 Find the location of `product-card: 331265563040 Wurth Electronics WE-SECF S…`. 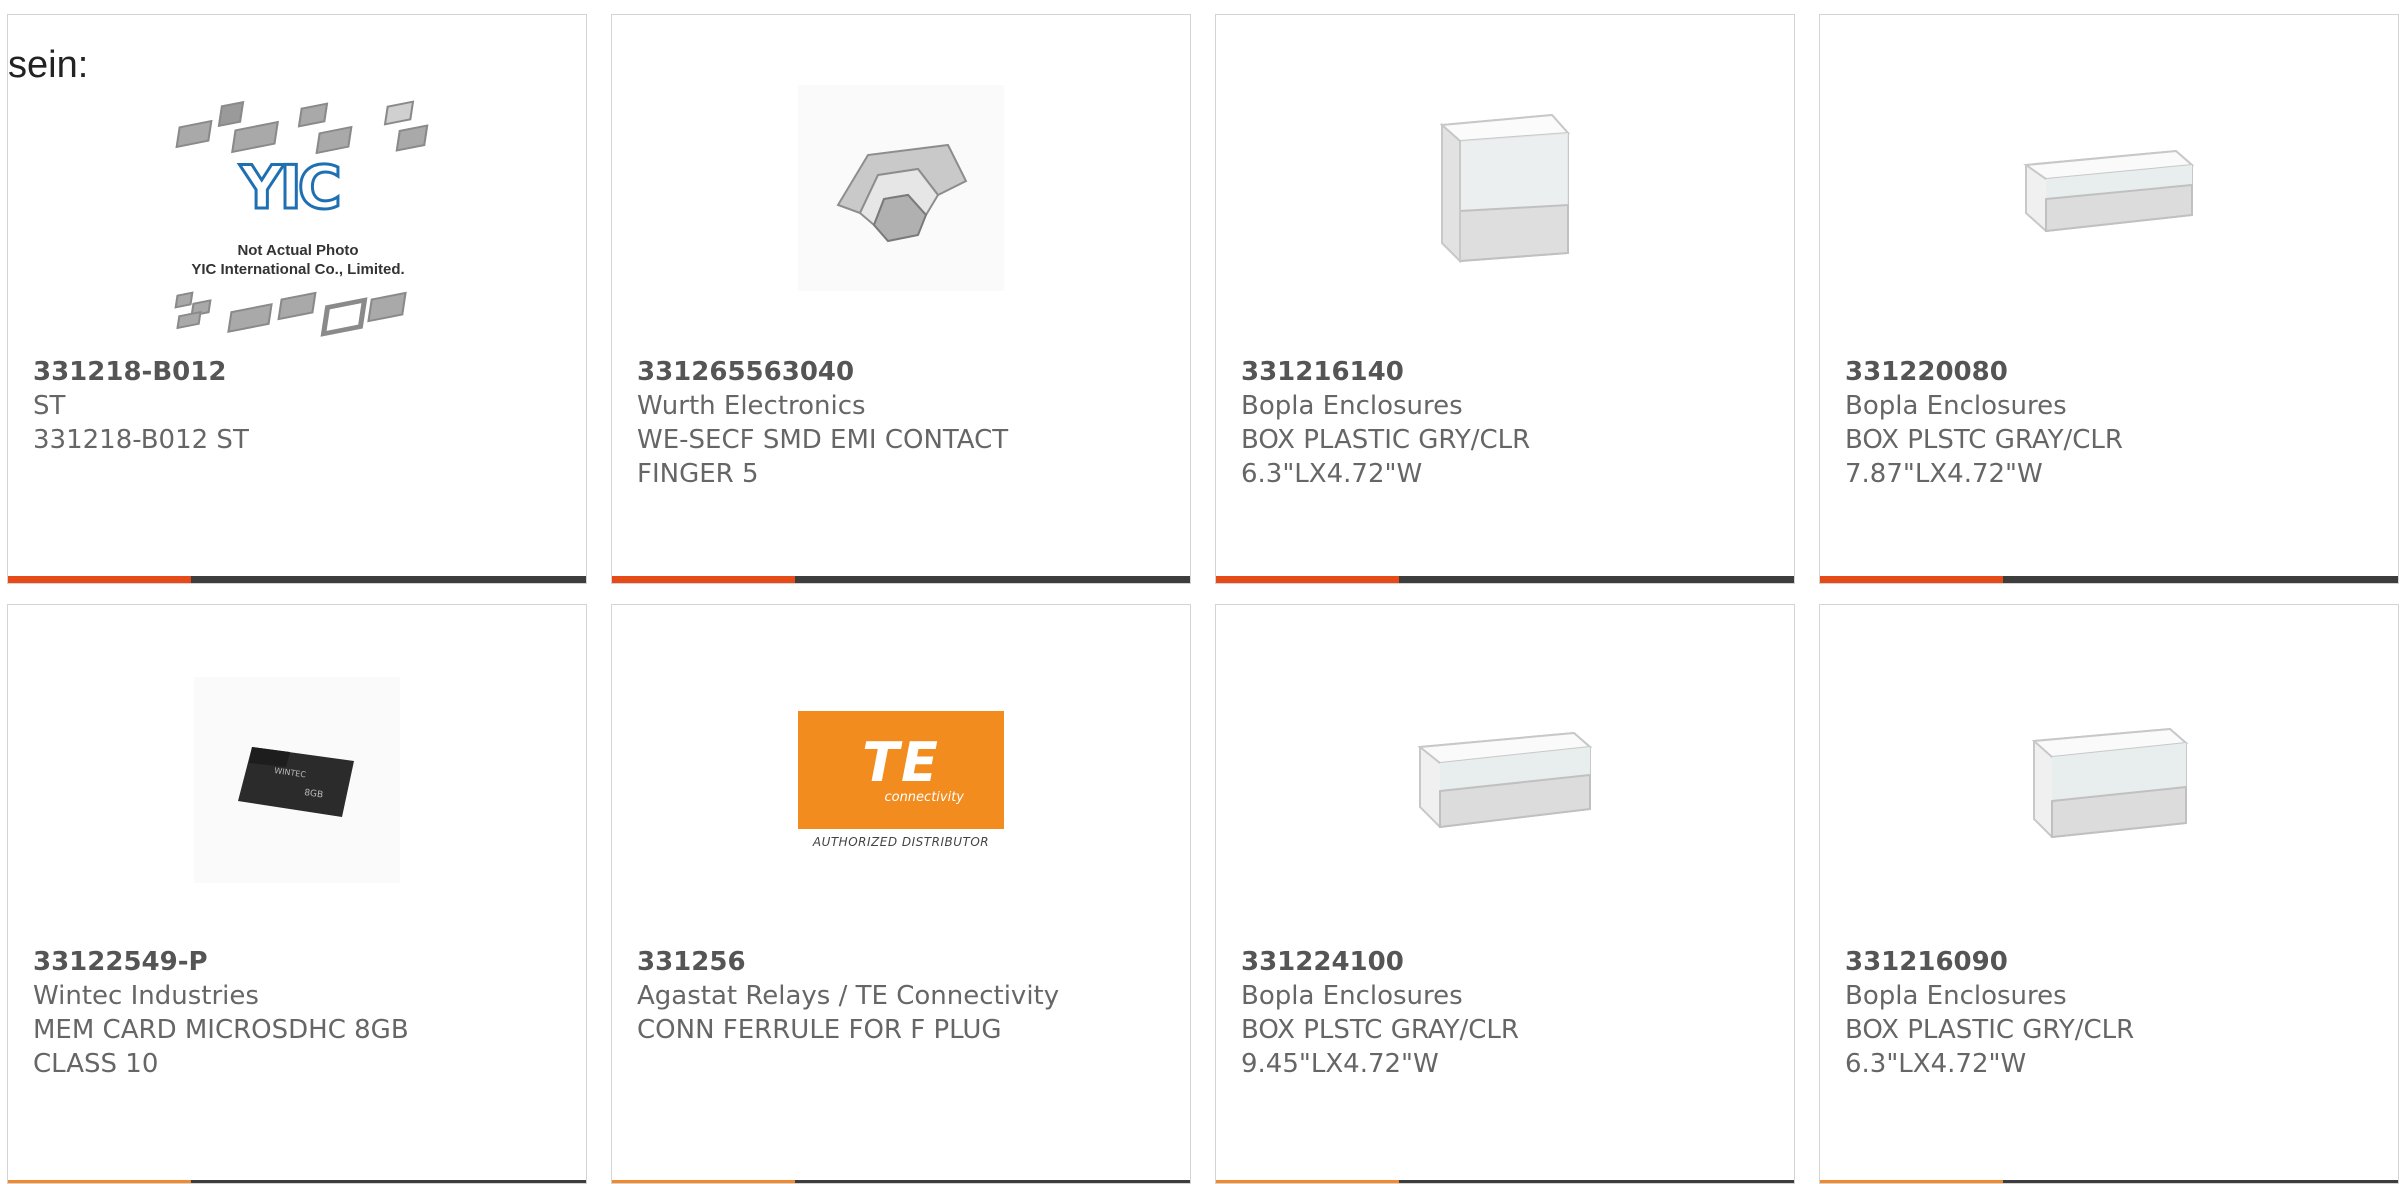

product-card: 331265563040 Wurth Electronics WE-SECF S… is located at coordinates (901, 299).